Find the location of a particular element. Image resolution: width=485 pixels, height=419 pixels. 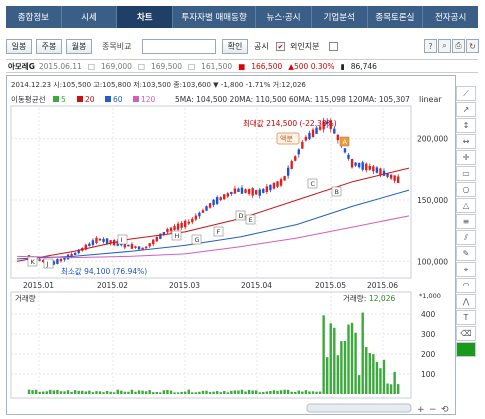

help-icon: ? is located at coordinates (430, 46).